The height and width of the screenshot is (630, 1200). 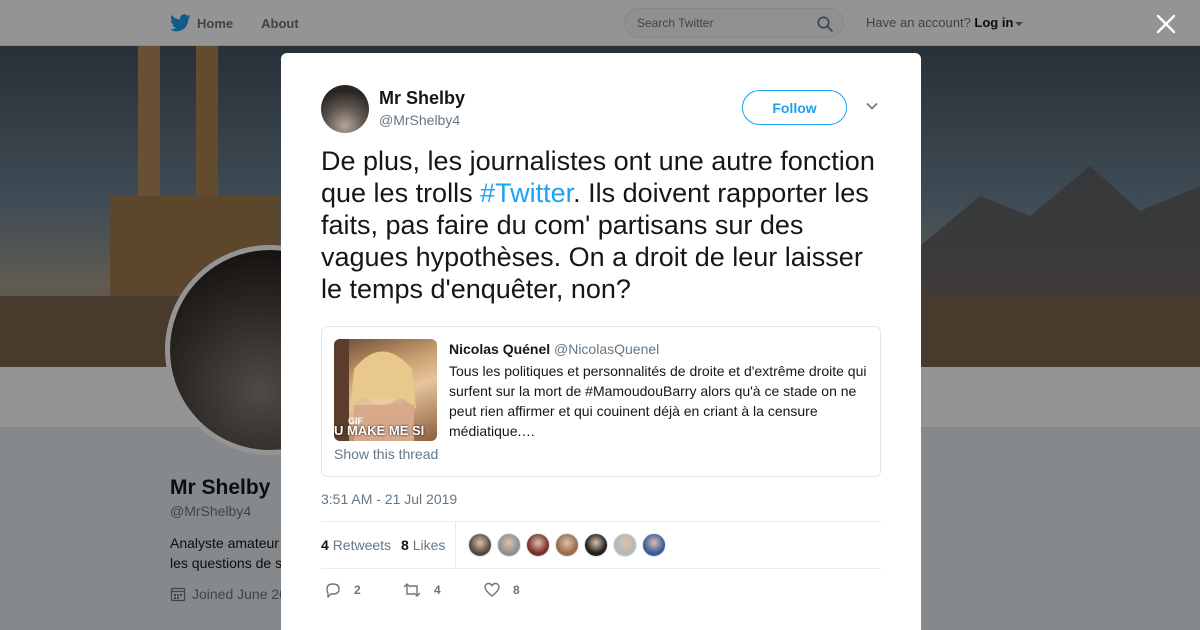 What do you see at coordinates (872, 106) in the screenshot?
I see `chevron-down-icon` at bounding box center [872, 106].